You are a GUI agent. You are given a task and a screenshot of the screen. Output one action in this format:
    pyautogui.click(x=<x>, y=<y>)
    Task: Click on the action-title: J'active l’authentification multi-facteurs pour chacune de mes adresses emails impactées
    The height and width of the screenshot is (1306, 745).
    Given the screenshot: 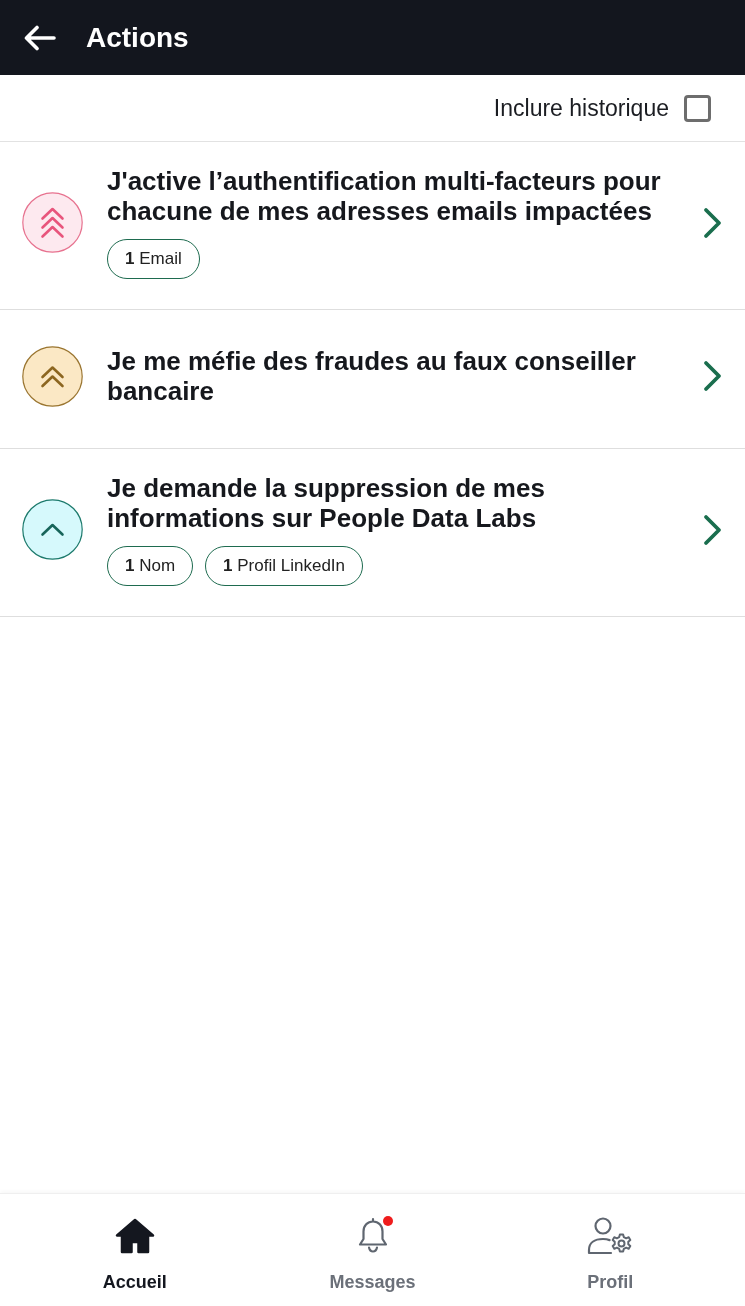 What is the action you would take?
    pyautogui.click(x=384, y=196)
    